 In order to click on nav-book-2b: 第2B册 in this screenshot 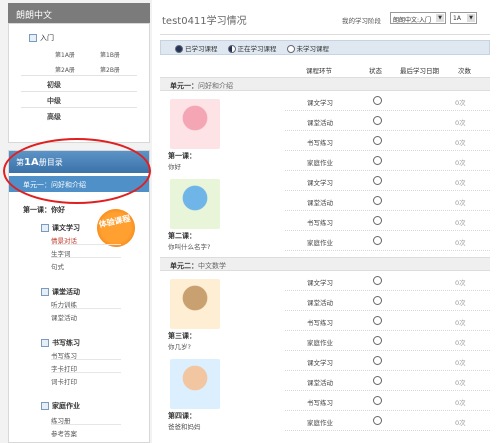, I will do `click(122, 69)`.